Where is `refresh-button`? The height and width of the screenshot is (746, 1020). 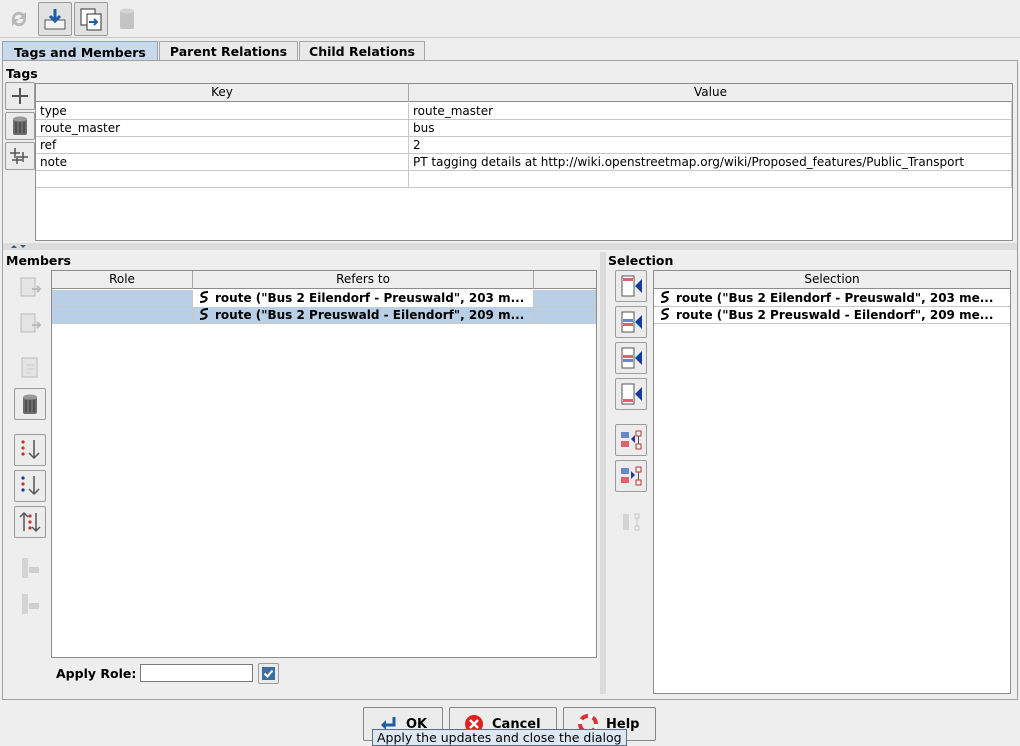 refresh-button is located at coordinates (19, 19).